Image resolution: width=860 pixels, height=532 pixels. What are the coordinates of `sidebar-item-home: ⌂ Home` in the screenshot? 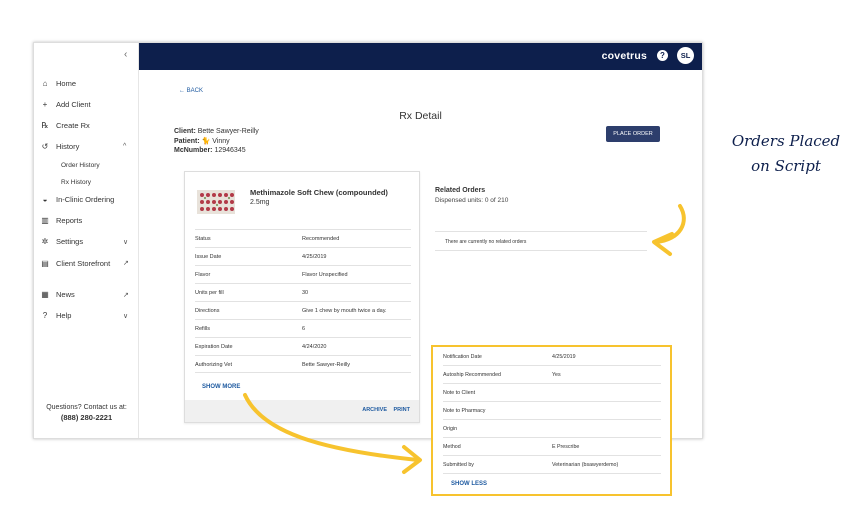 It's located at (86, 83).